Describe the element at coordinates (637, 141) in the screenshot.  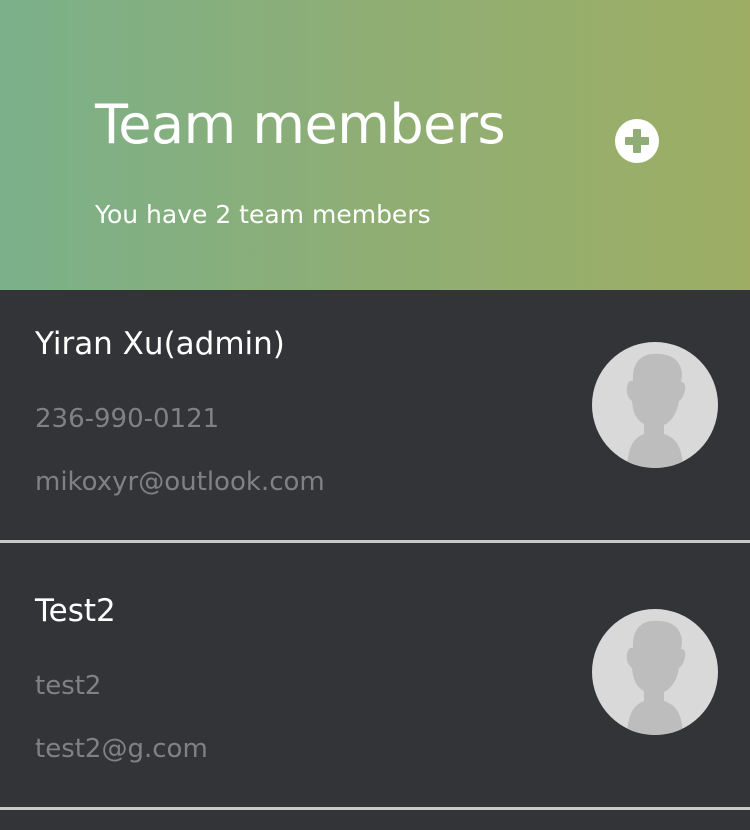
I see `add-member-button` at that location.